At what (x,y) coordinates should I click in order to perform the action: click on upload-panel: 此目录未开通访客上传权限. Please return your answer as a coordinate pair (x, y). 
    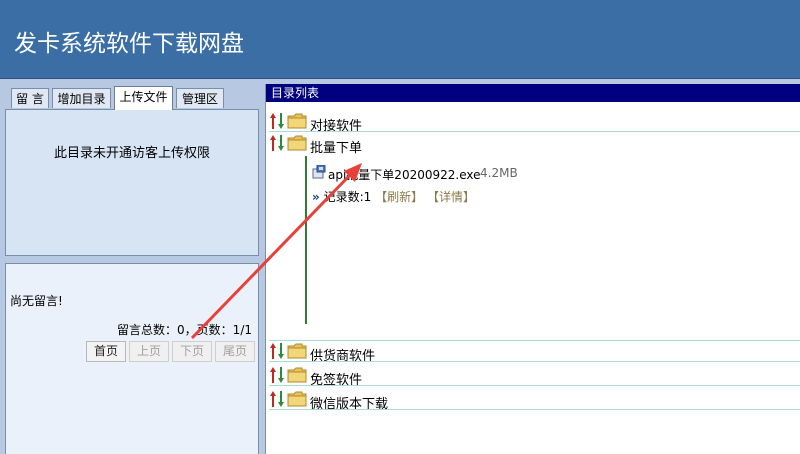
    Looking at the image, I should click on (132, 182).